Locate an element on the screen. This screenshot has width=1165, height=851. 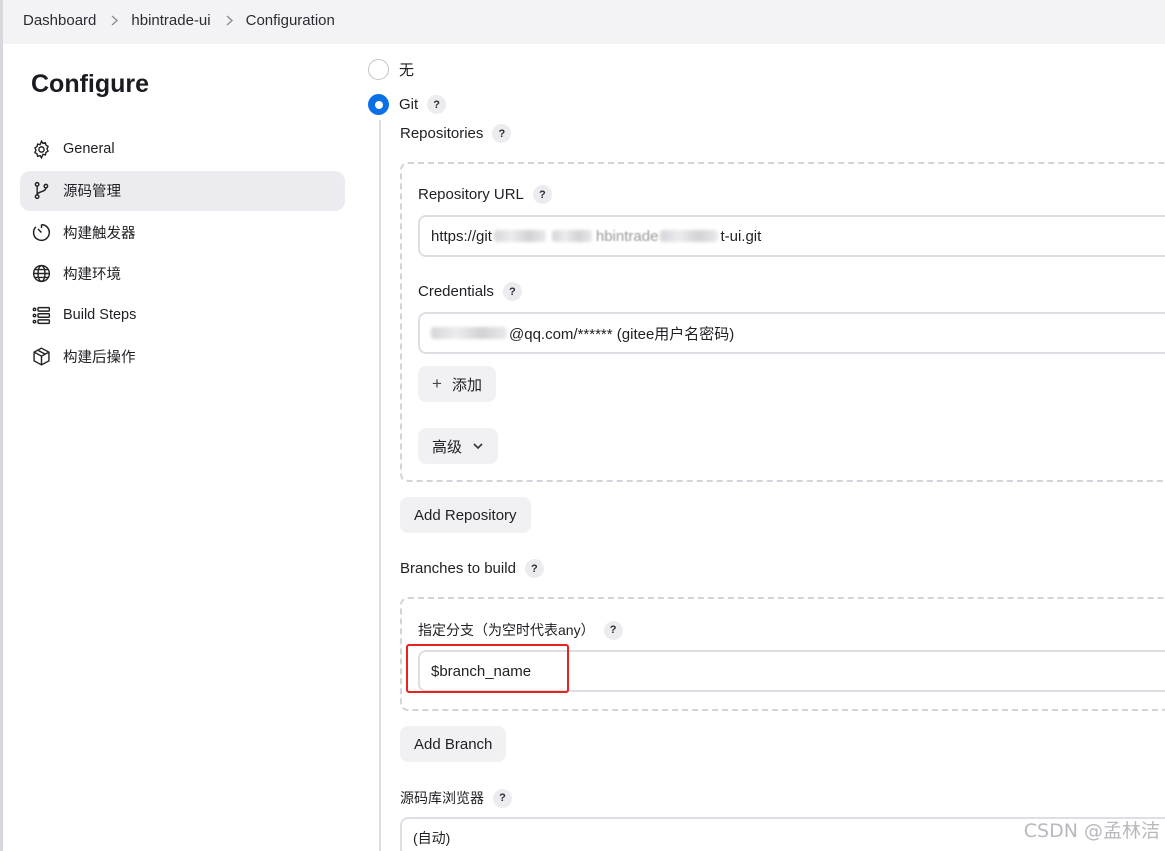
highlight-annotation is located at coordinates (487, 668).